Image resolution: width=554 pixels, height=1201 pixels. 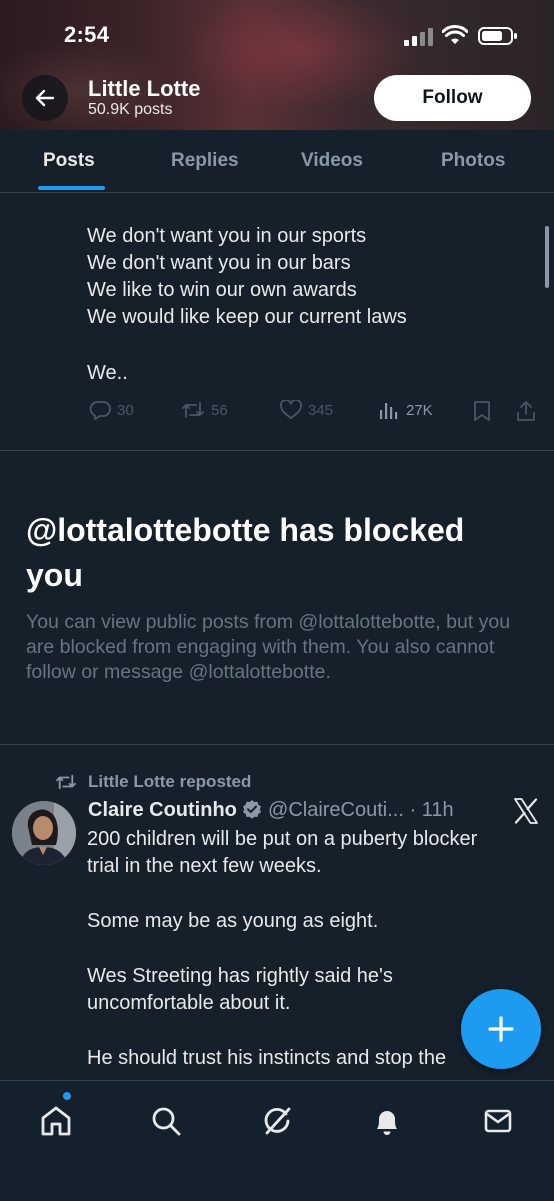 I want to click on repost-button: 56, so click(x=204, y=410).